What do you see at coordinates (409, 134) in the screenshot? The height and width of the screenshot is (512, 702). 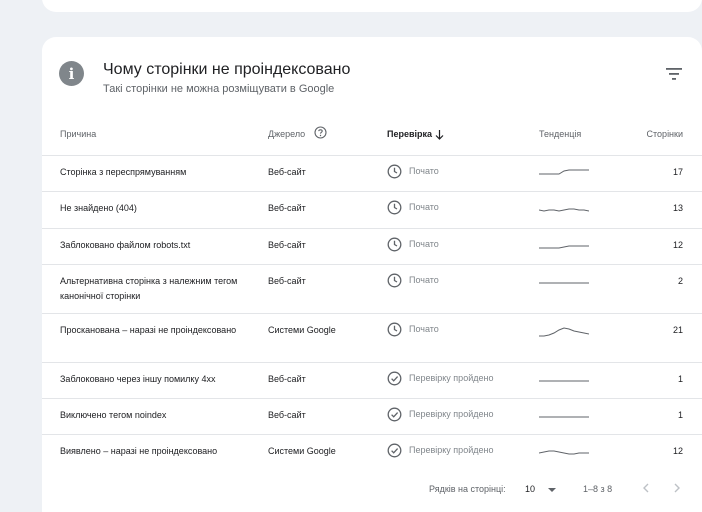 I see `column-header-validation: Перевірка` at bounding box center [409, 134].